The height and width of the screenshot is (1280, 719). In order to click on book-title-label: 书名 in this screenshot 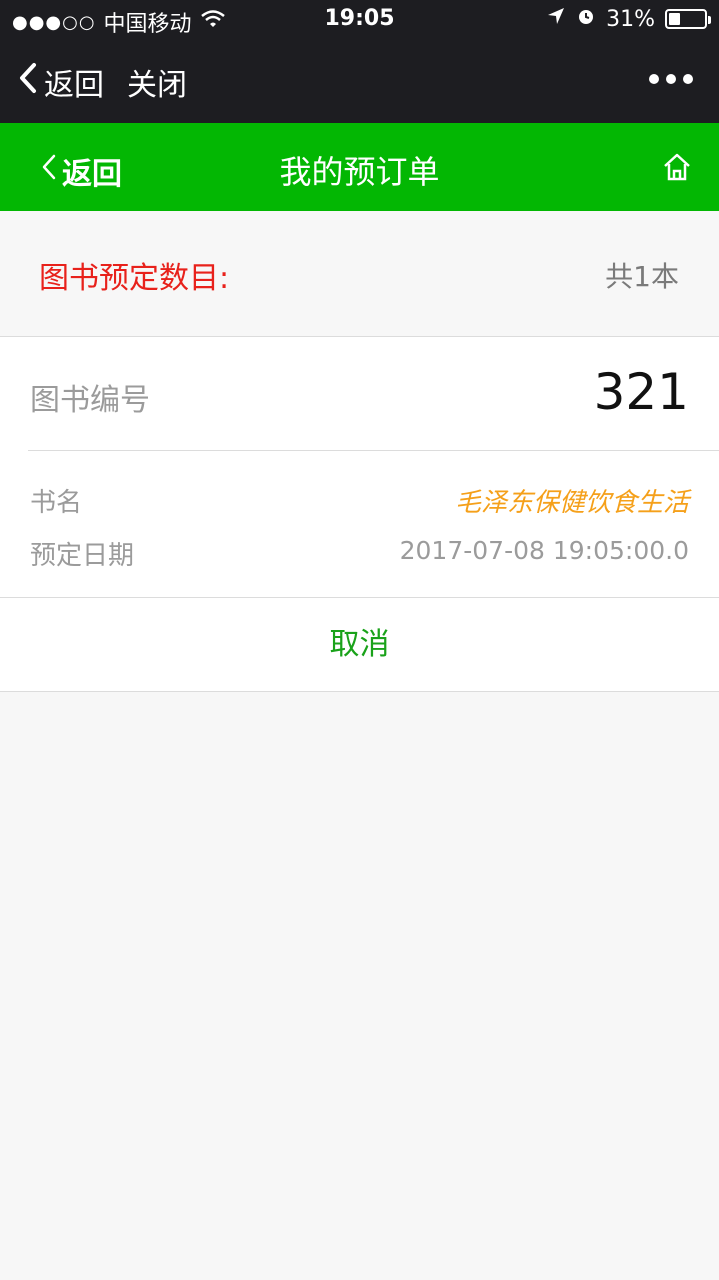, I will do `click(56, 503)`.